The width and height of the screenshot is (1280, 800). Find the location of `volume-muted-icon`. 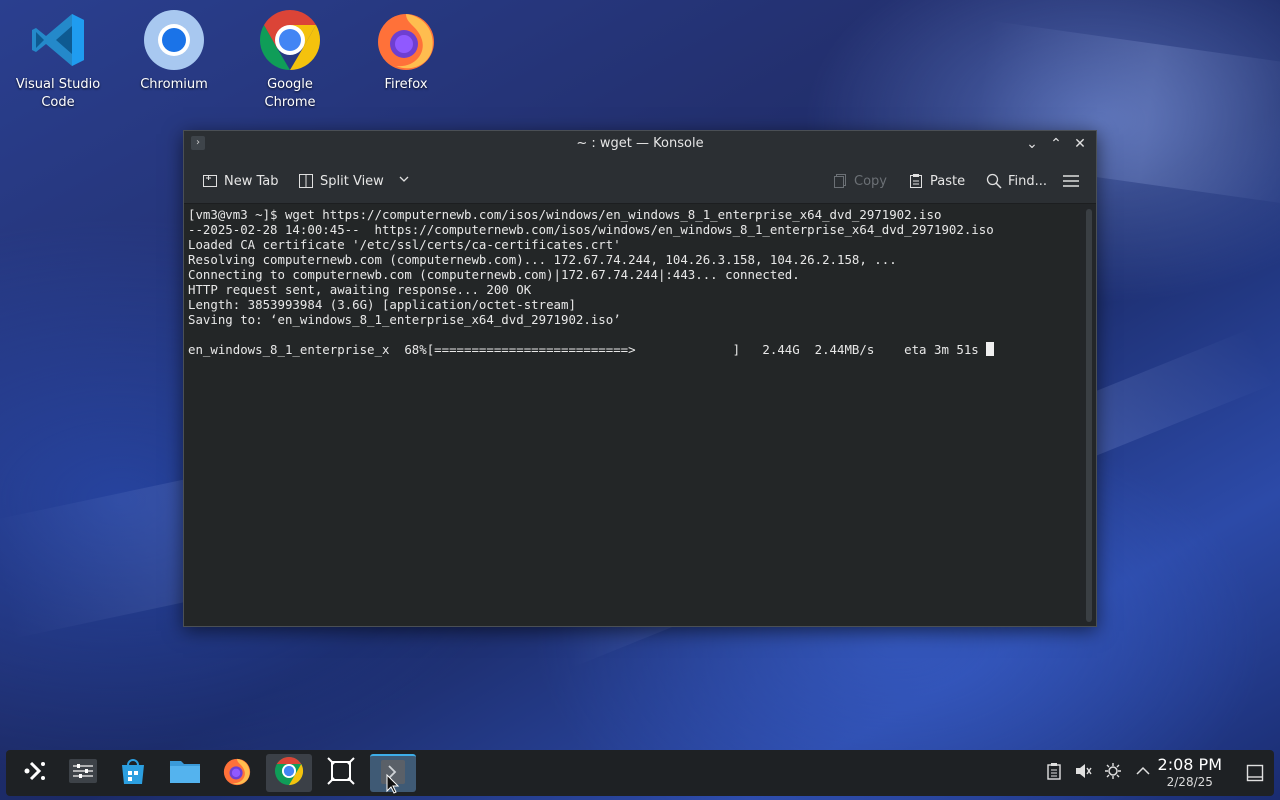

volume-muted-icon is located at coordinates (1083, 773).